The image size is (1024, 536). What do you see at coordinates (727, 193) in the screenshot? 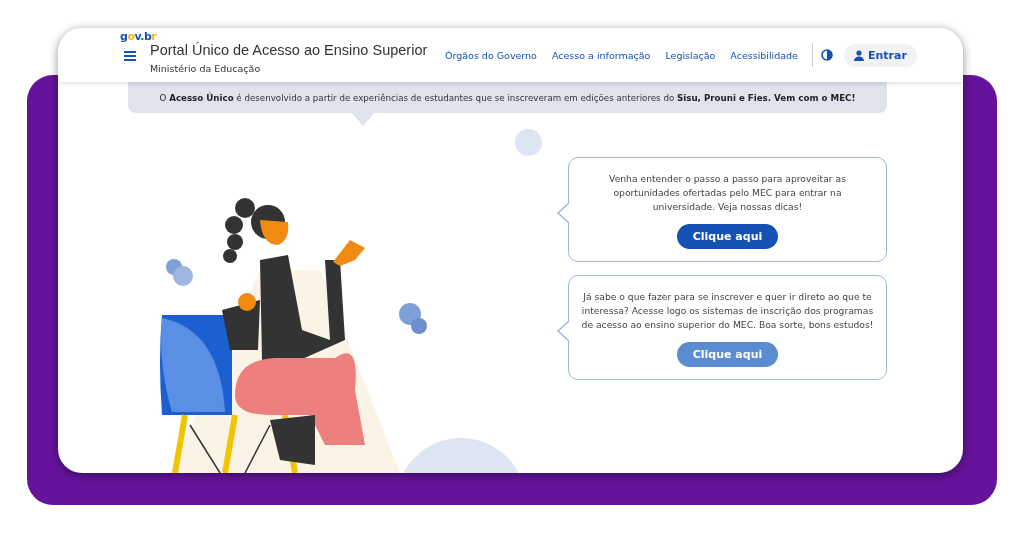
I see `card-text: Venha entender o passo a passo para aproveitar as oportunidades ofertadas pelo MEC para entrar na universidade. Veja nossas dicas!` at bounding box center [727, 193].